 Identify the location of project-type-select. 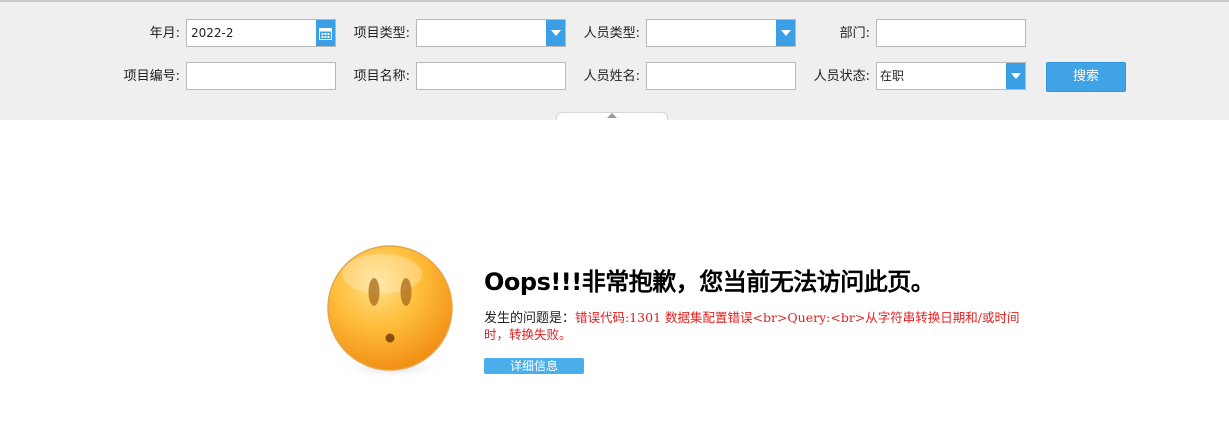
(491, 33).